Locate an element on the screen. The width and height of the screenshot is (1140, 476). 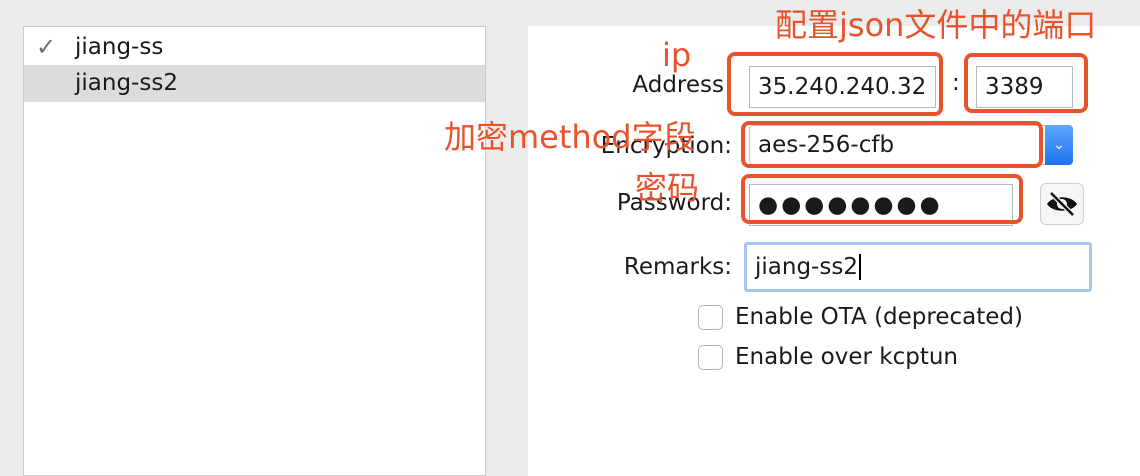
server-name: jiang-ss2 is located at coordinates (126, 83).